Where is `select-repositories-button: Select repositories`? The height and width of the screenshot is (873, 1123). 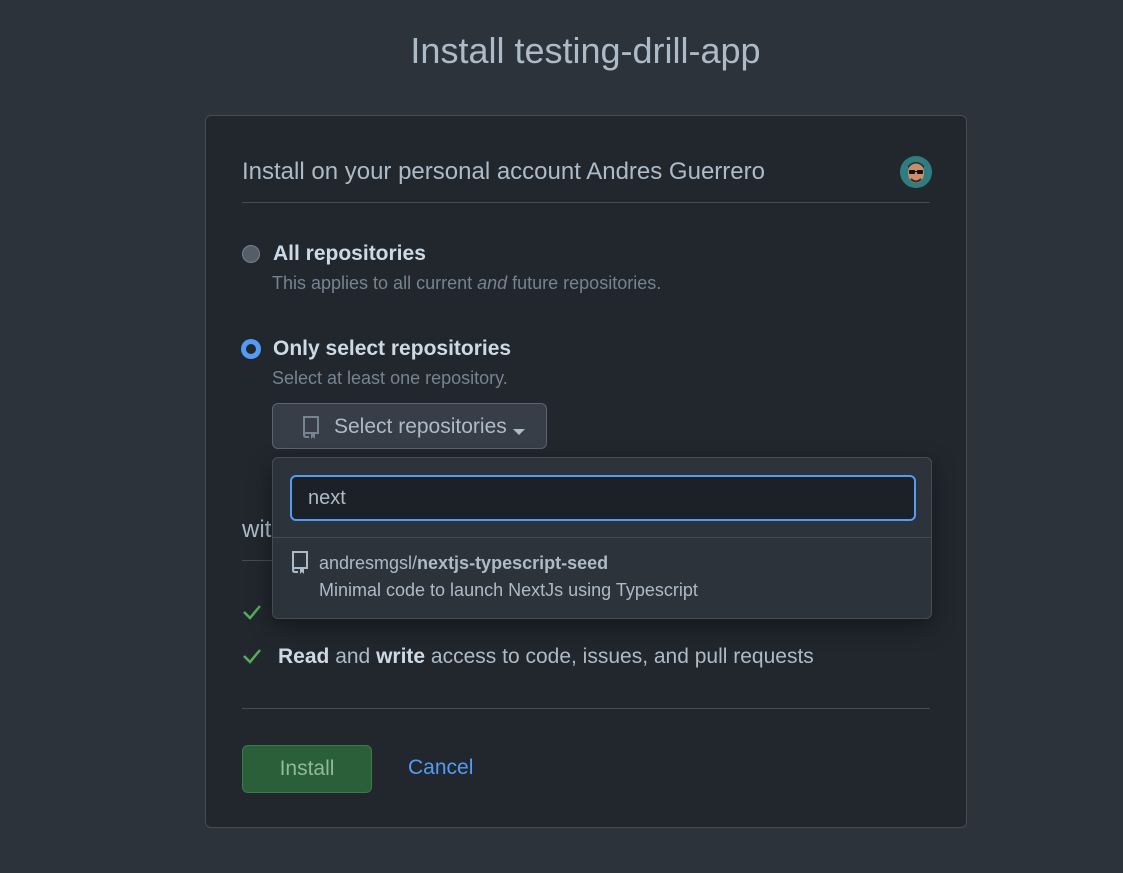
select-repositories-button: Select repositories is located at coordinates (409, 426).